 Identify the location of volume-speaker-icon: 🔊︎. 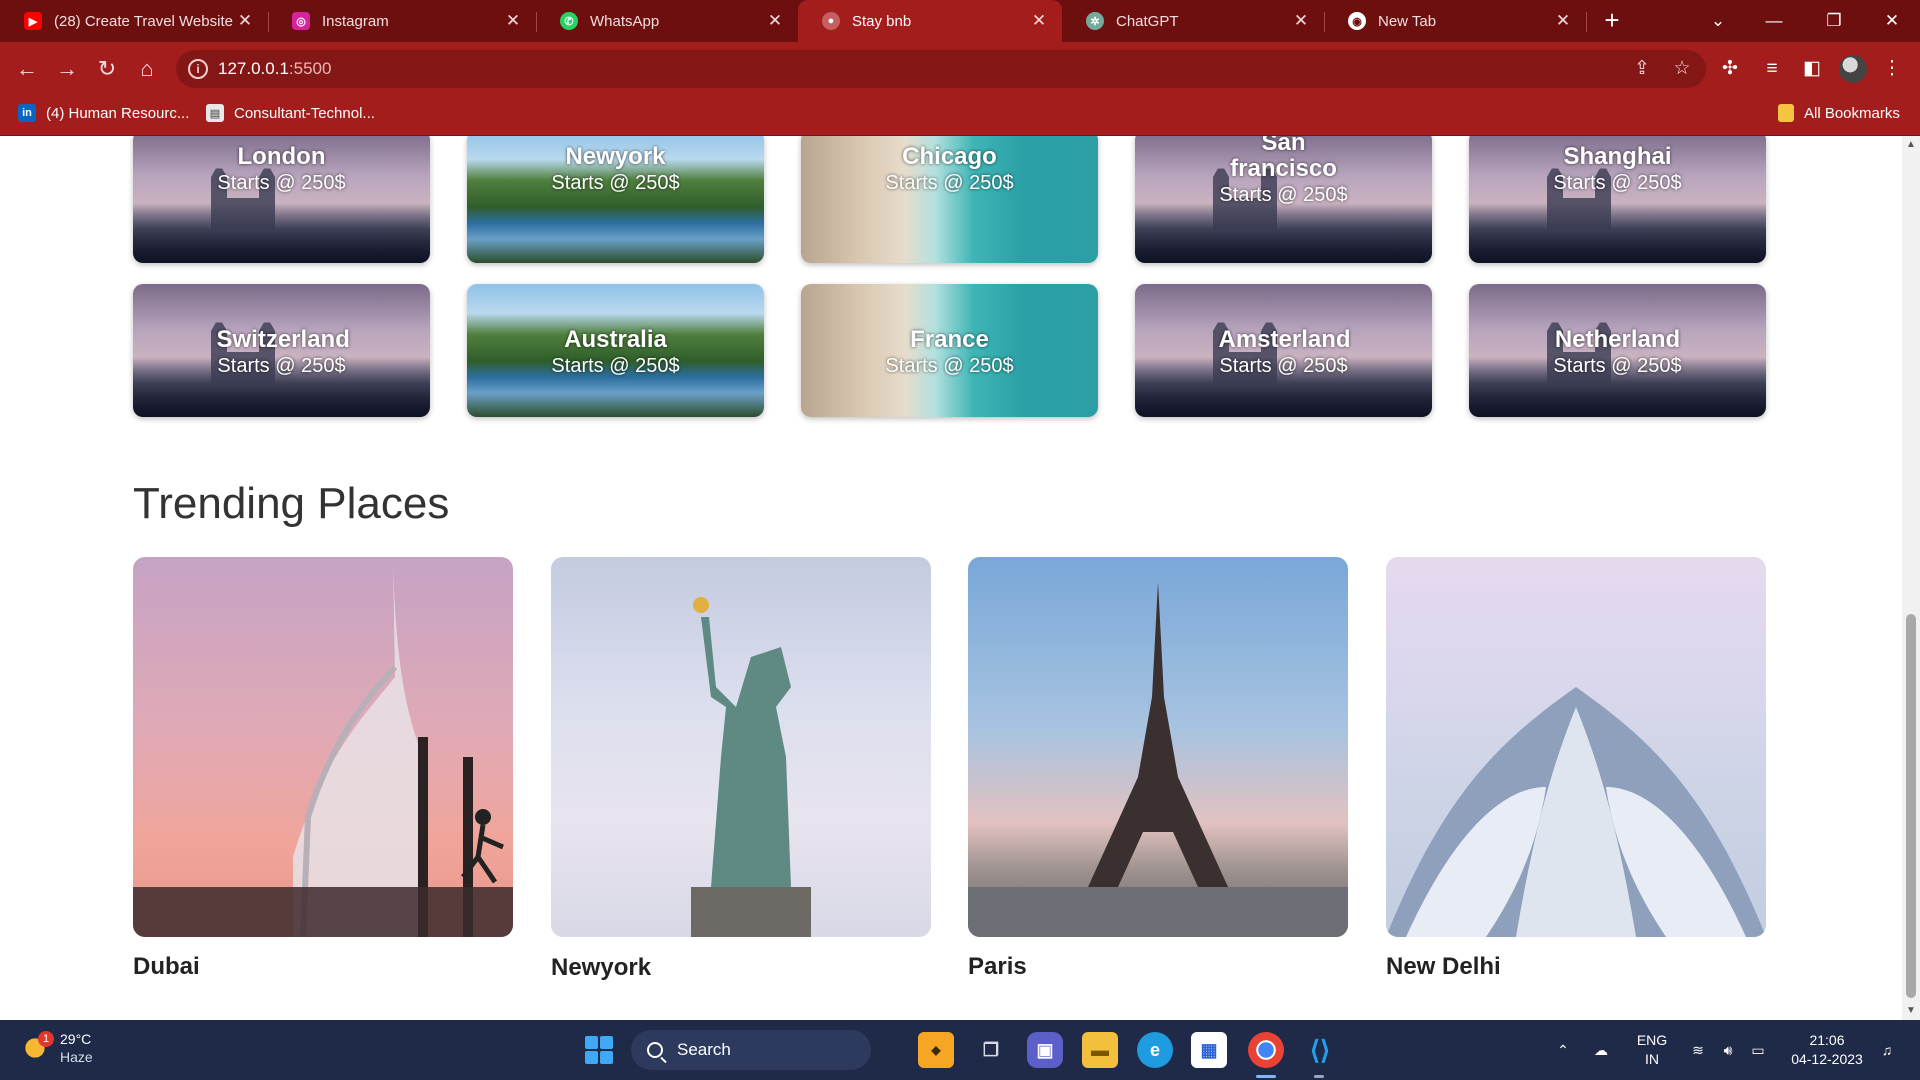
(1728, 1050).